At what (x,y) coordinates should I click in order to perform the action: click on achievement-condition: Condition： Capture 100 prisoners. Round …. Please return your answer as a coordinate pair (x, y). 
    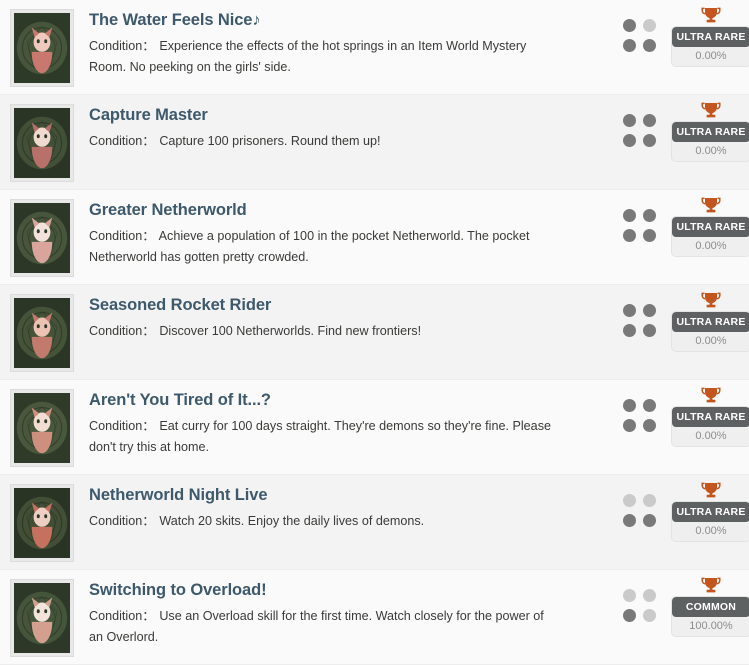
    Looking at the image, I should click on (324, 142).